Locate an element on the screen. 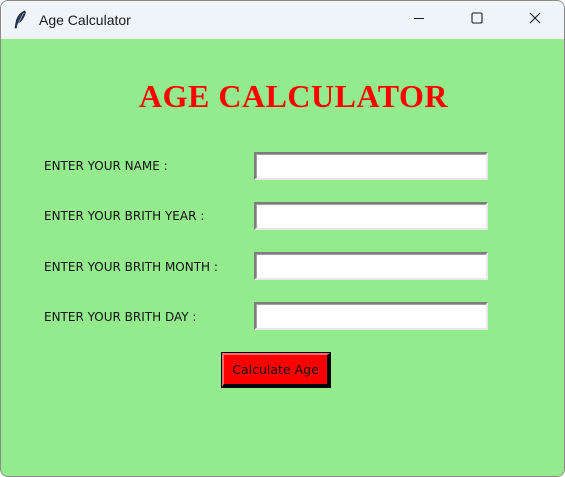 This screenshot has width=565, height=477. maximize-icon is located at coordinates (477, 20).